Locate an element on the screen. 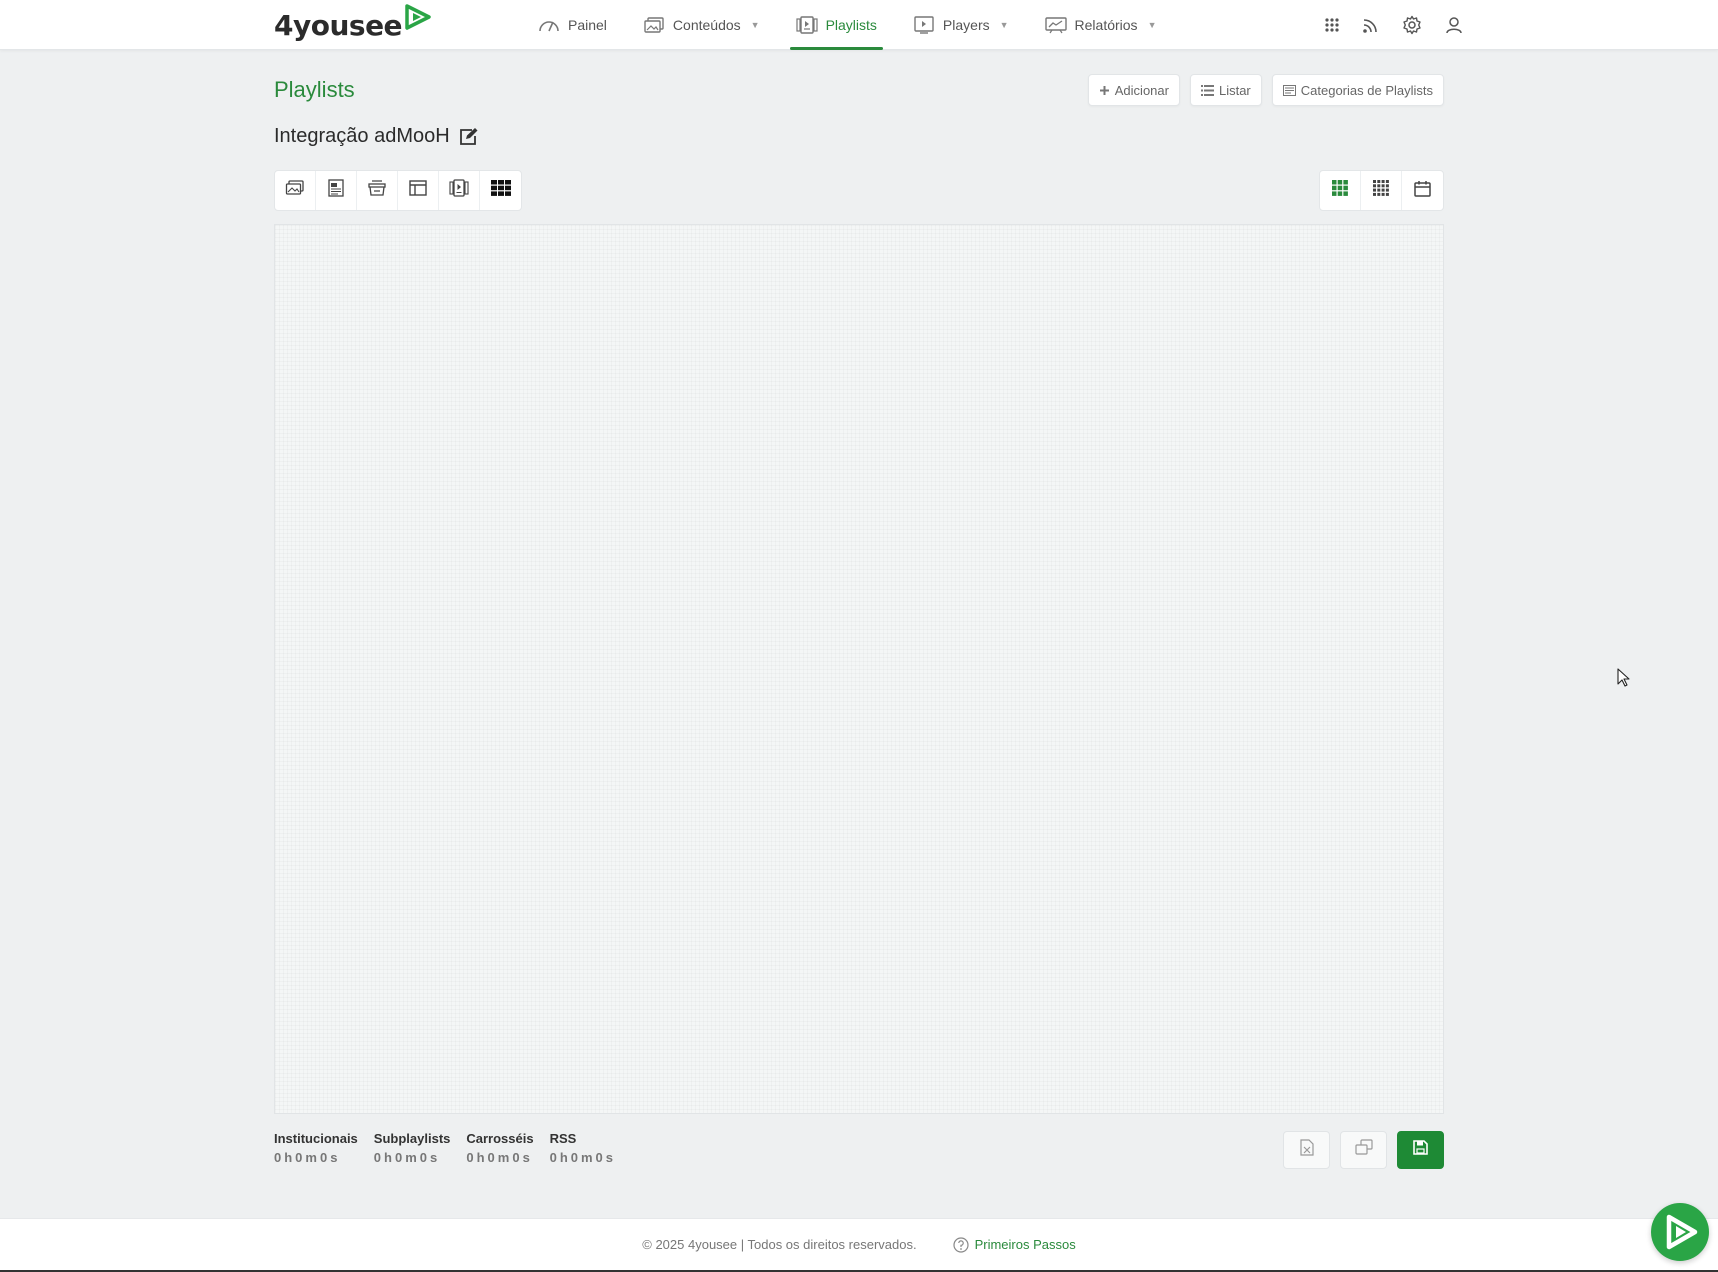  playlist-categories-button: Categorias de Playlists is located at coordinates (1357, 90).